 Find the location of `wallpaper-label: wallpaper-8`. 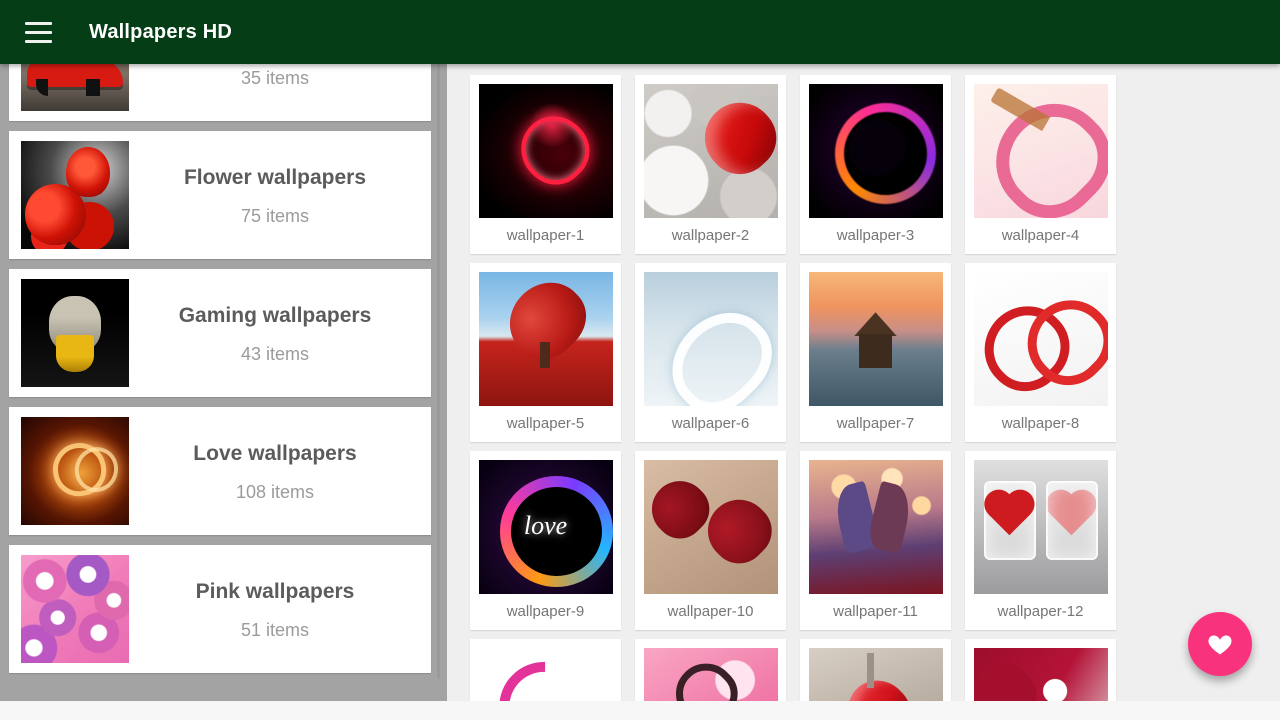

wallpaper-label: wallpaper-8 is located at coordinates (1040, 423).